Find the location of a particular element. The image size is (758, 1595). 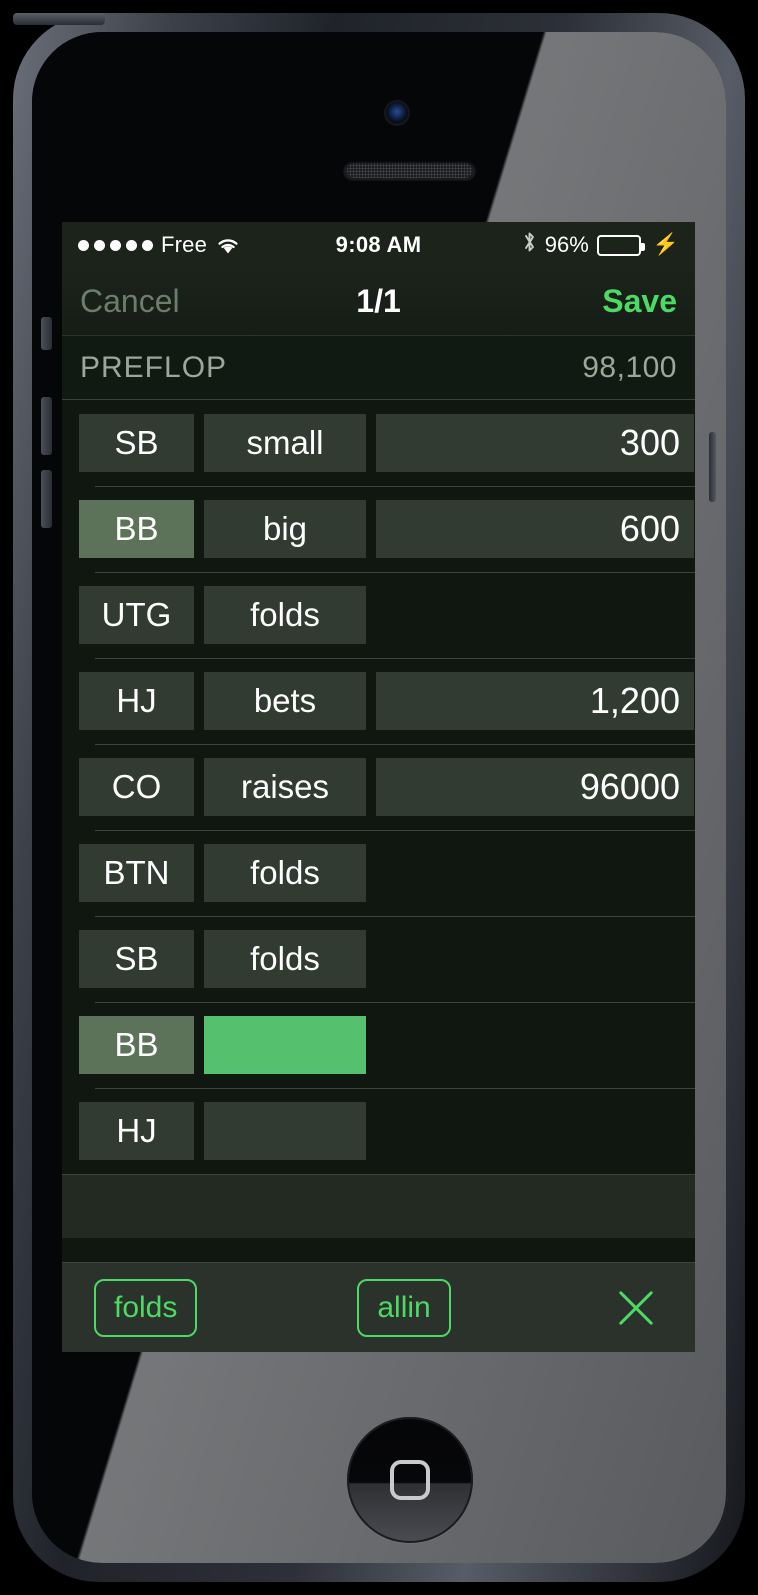

status-bar-right: 96% ⚡ is located at coordinates (550, 245).